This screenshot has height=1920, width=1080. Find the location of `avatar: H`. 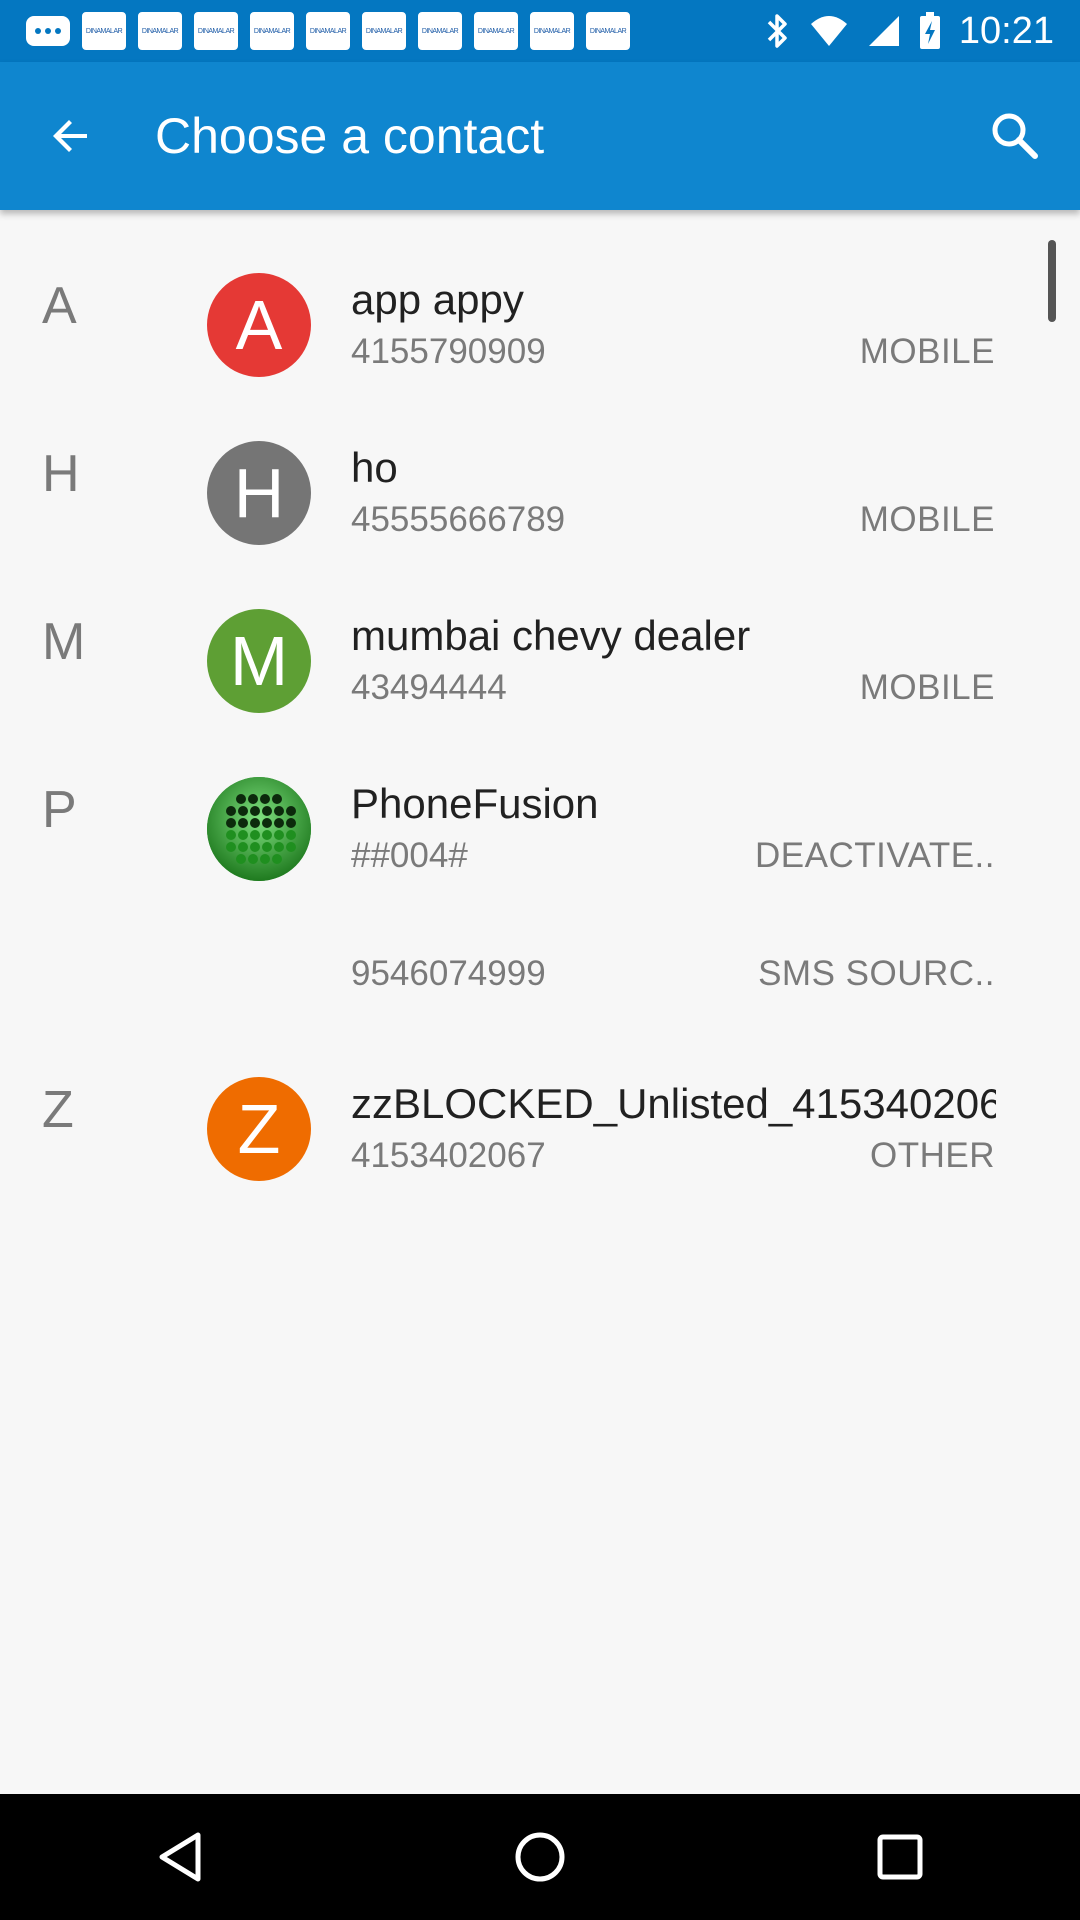

avatar: H is located at coordinates (259, 493).